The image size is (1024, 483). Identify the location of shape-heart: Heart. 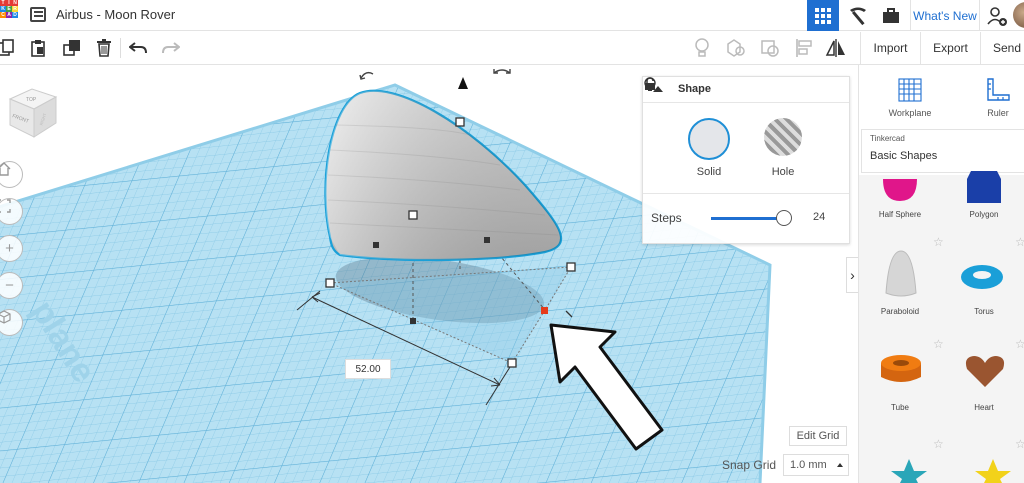
(983, 396).